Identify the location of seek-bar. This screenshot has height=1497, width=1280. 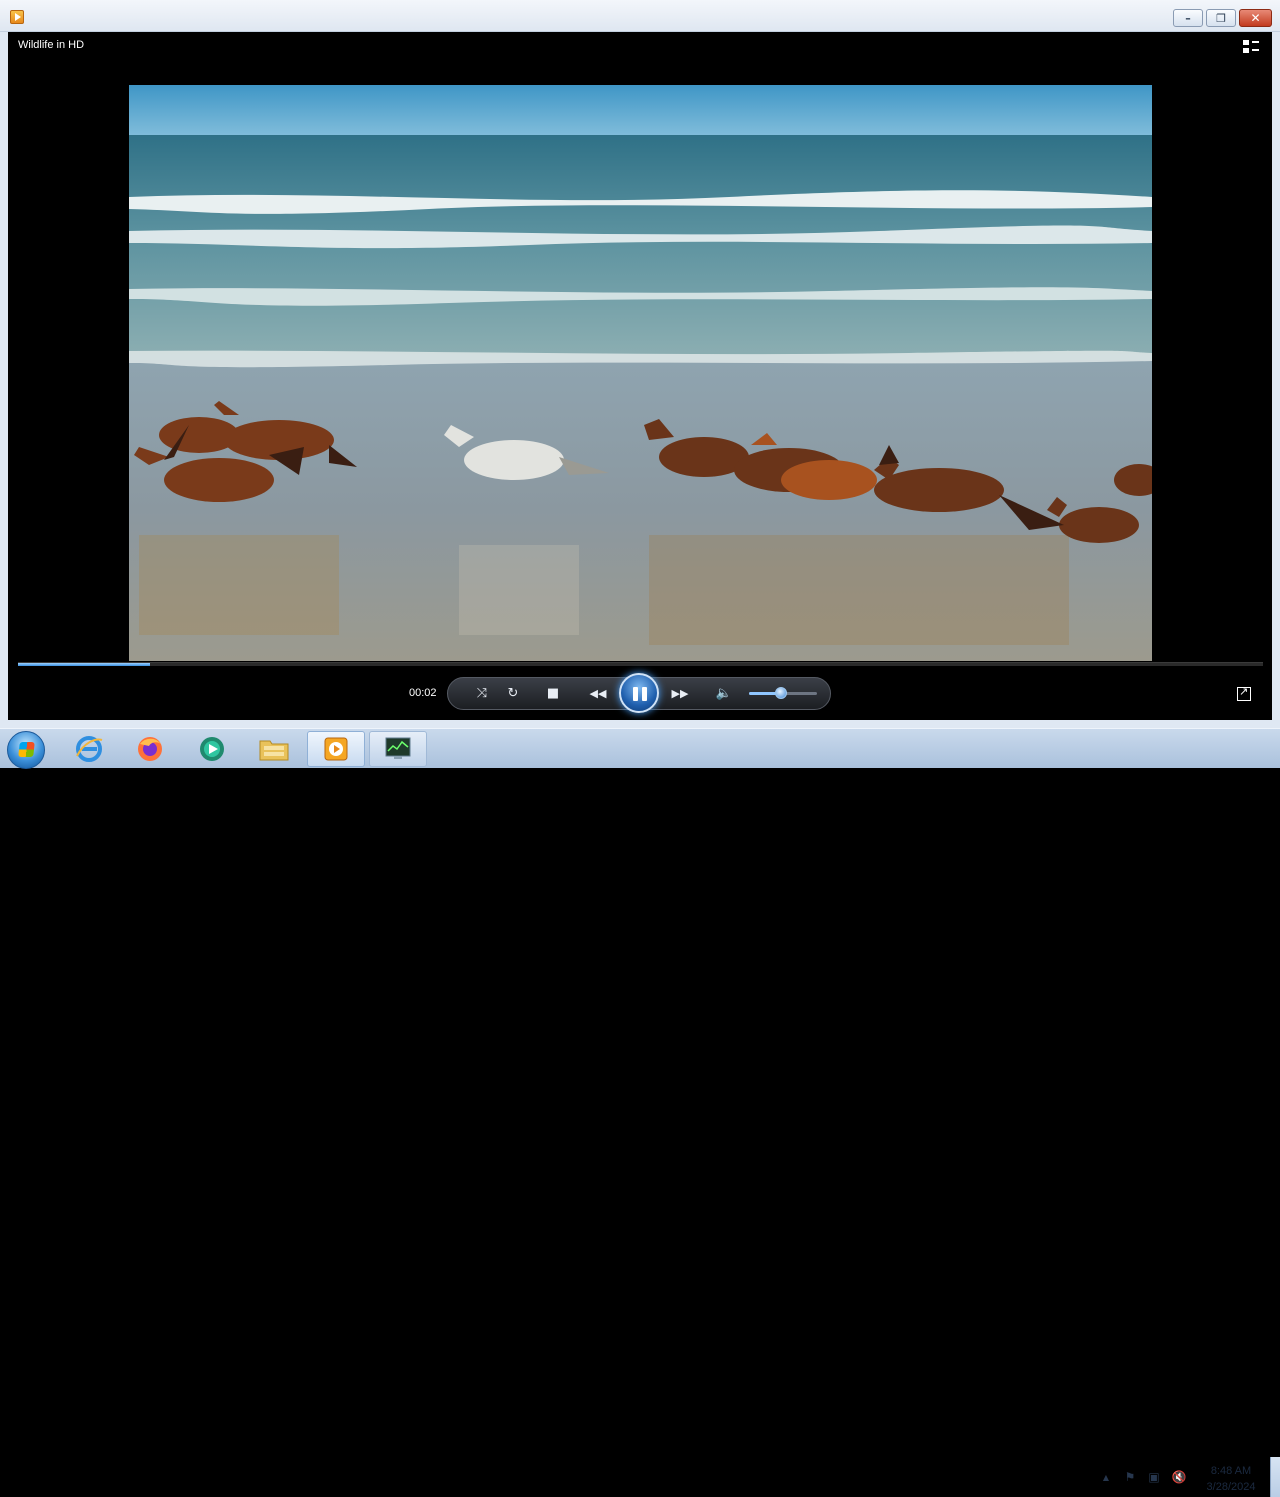
(640, 664).